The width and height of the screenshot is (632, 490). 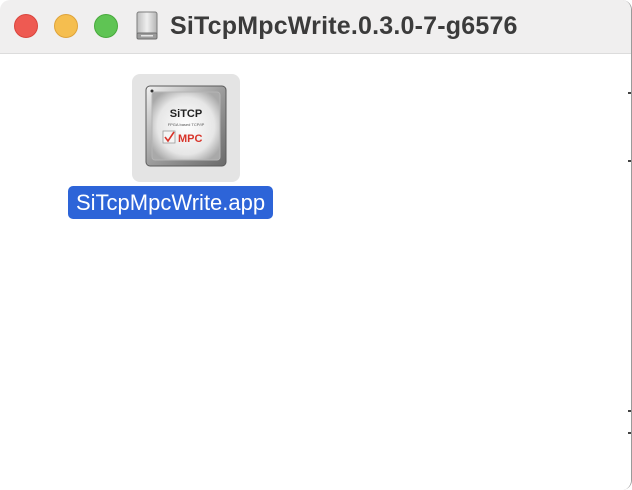 I want to click on icon-tagline-text: FPGA based TCP/IP, so click(x=186, y=124).